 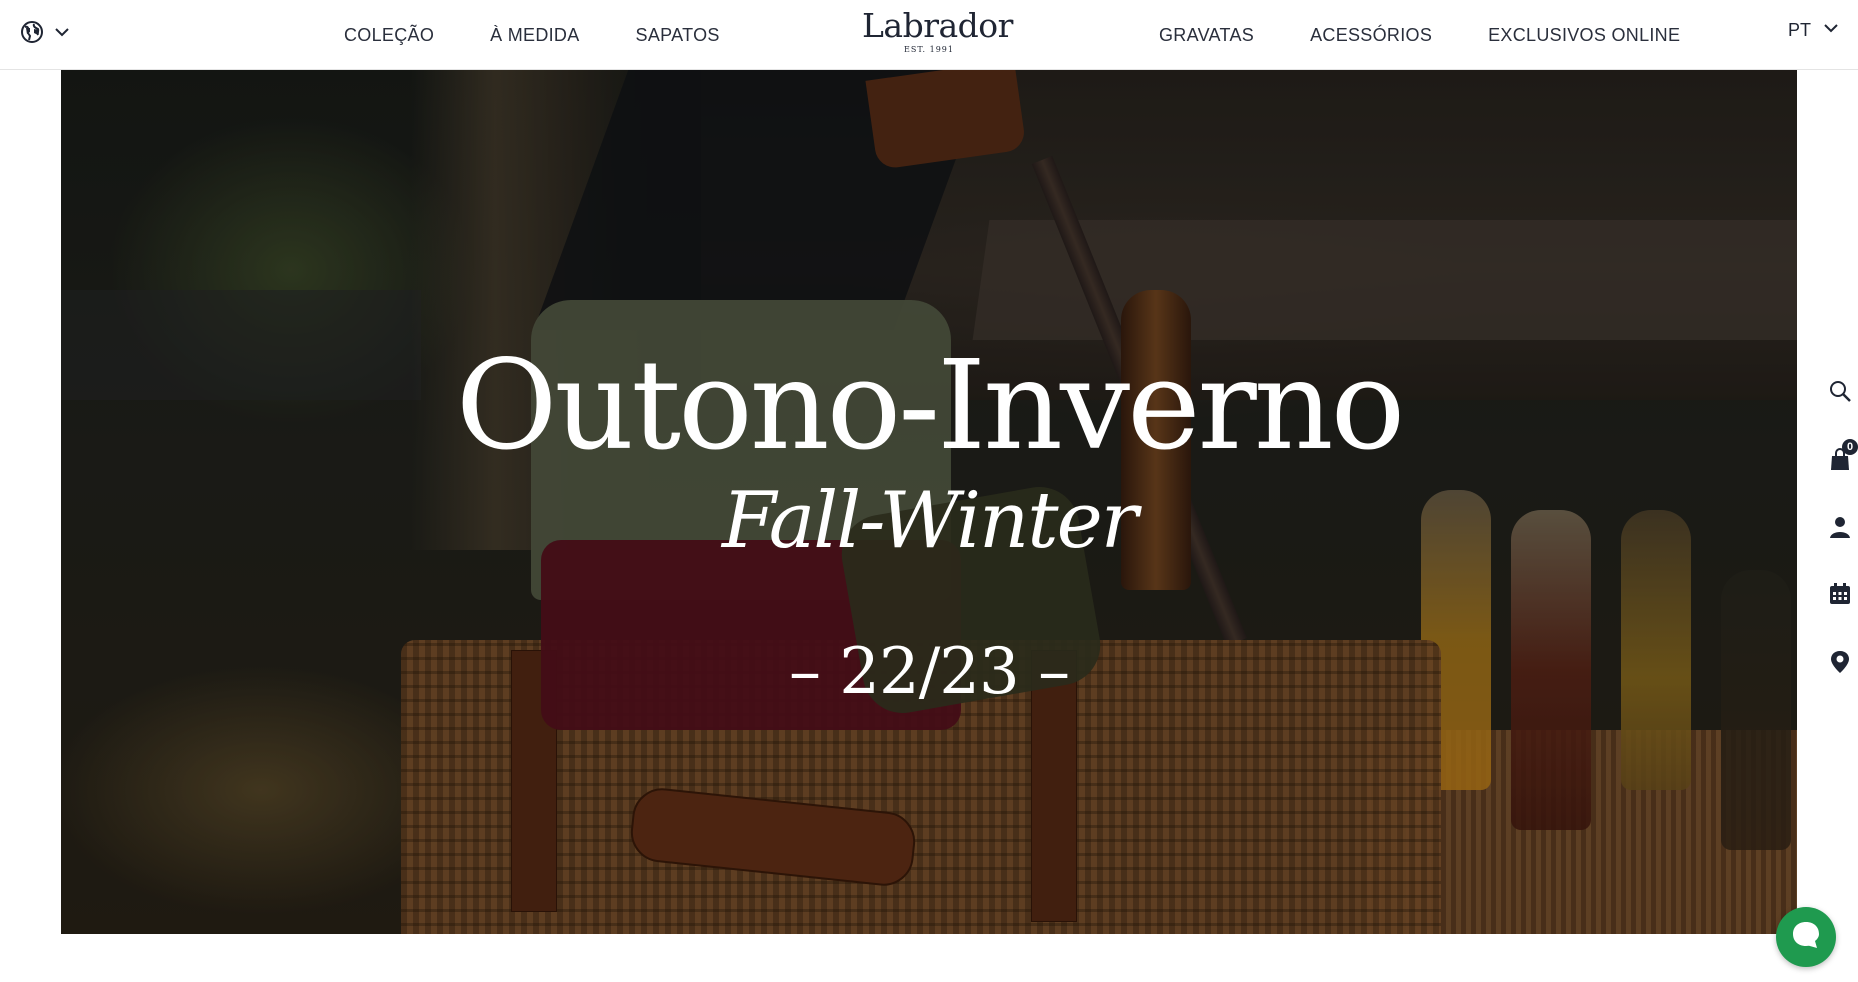 What do you see at coordinates (1840, 391) in the screenshot?
I see `search-icon` at bounding box center [1840, 391].